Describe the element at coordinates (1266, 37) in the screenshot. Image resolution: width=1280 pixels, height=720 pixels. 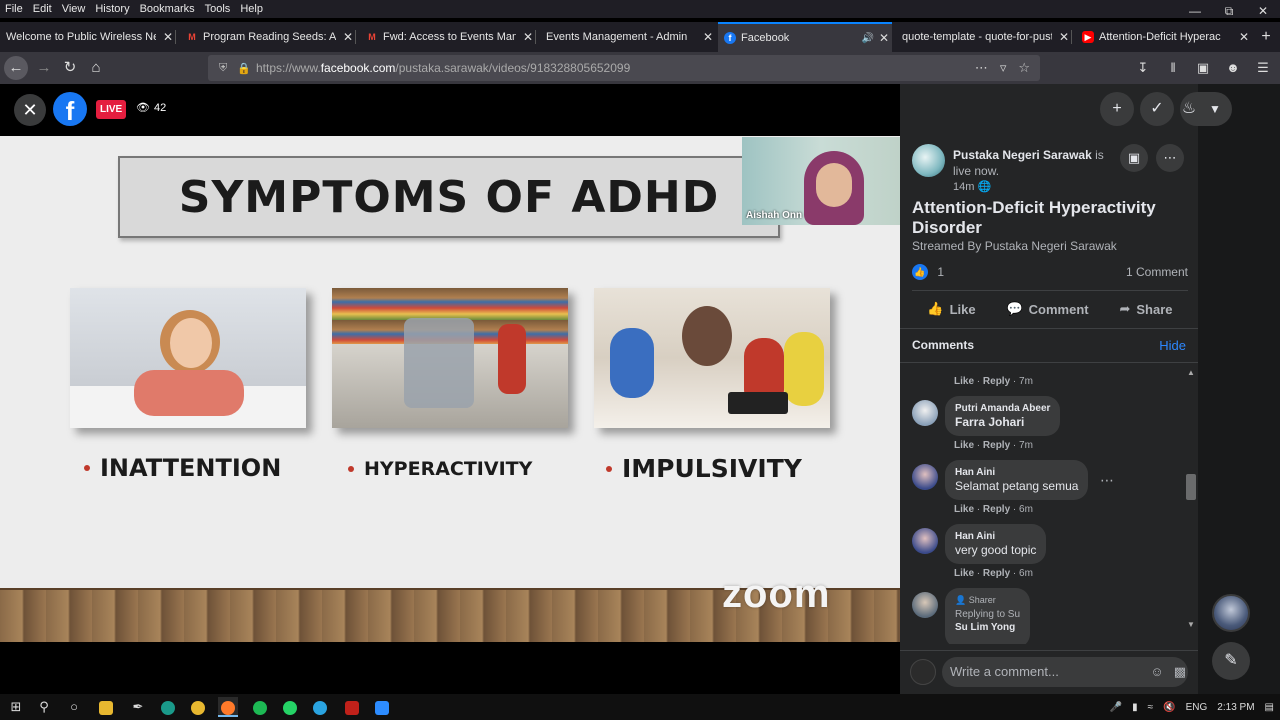
I see `new-tab-icon: +` at that location.